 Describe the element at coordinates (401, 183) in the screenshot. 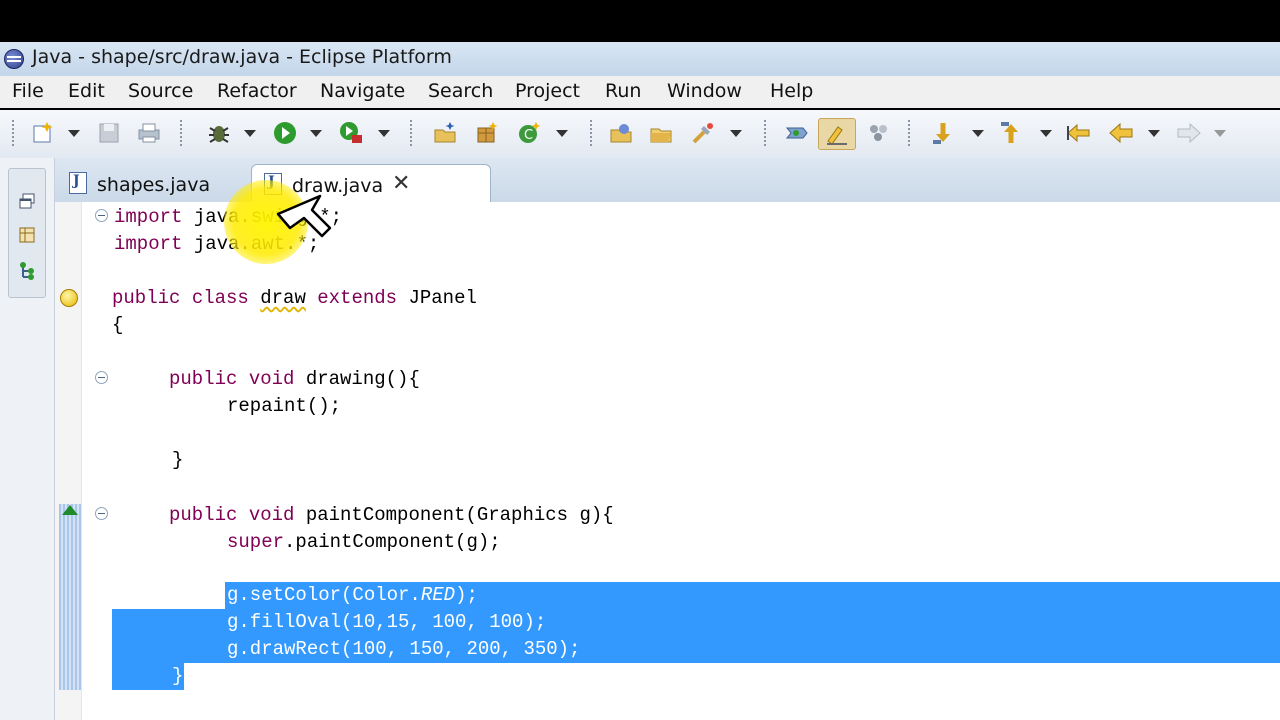

I see `close-tab-icon: ✕` at that location.